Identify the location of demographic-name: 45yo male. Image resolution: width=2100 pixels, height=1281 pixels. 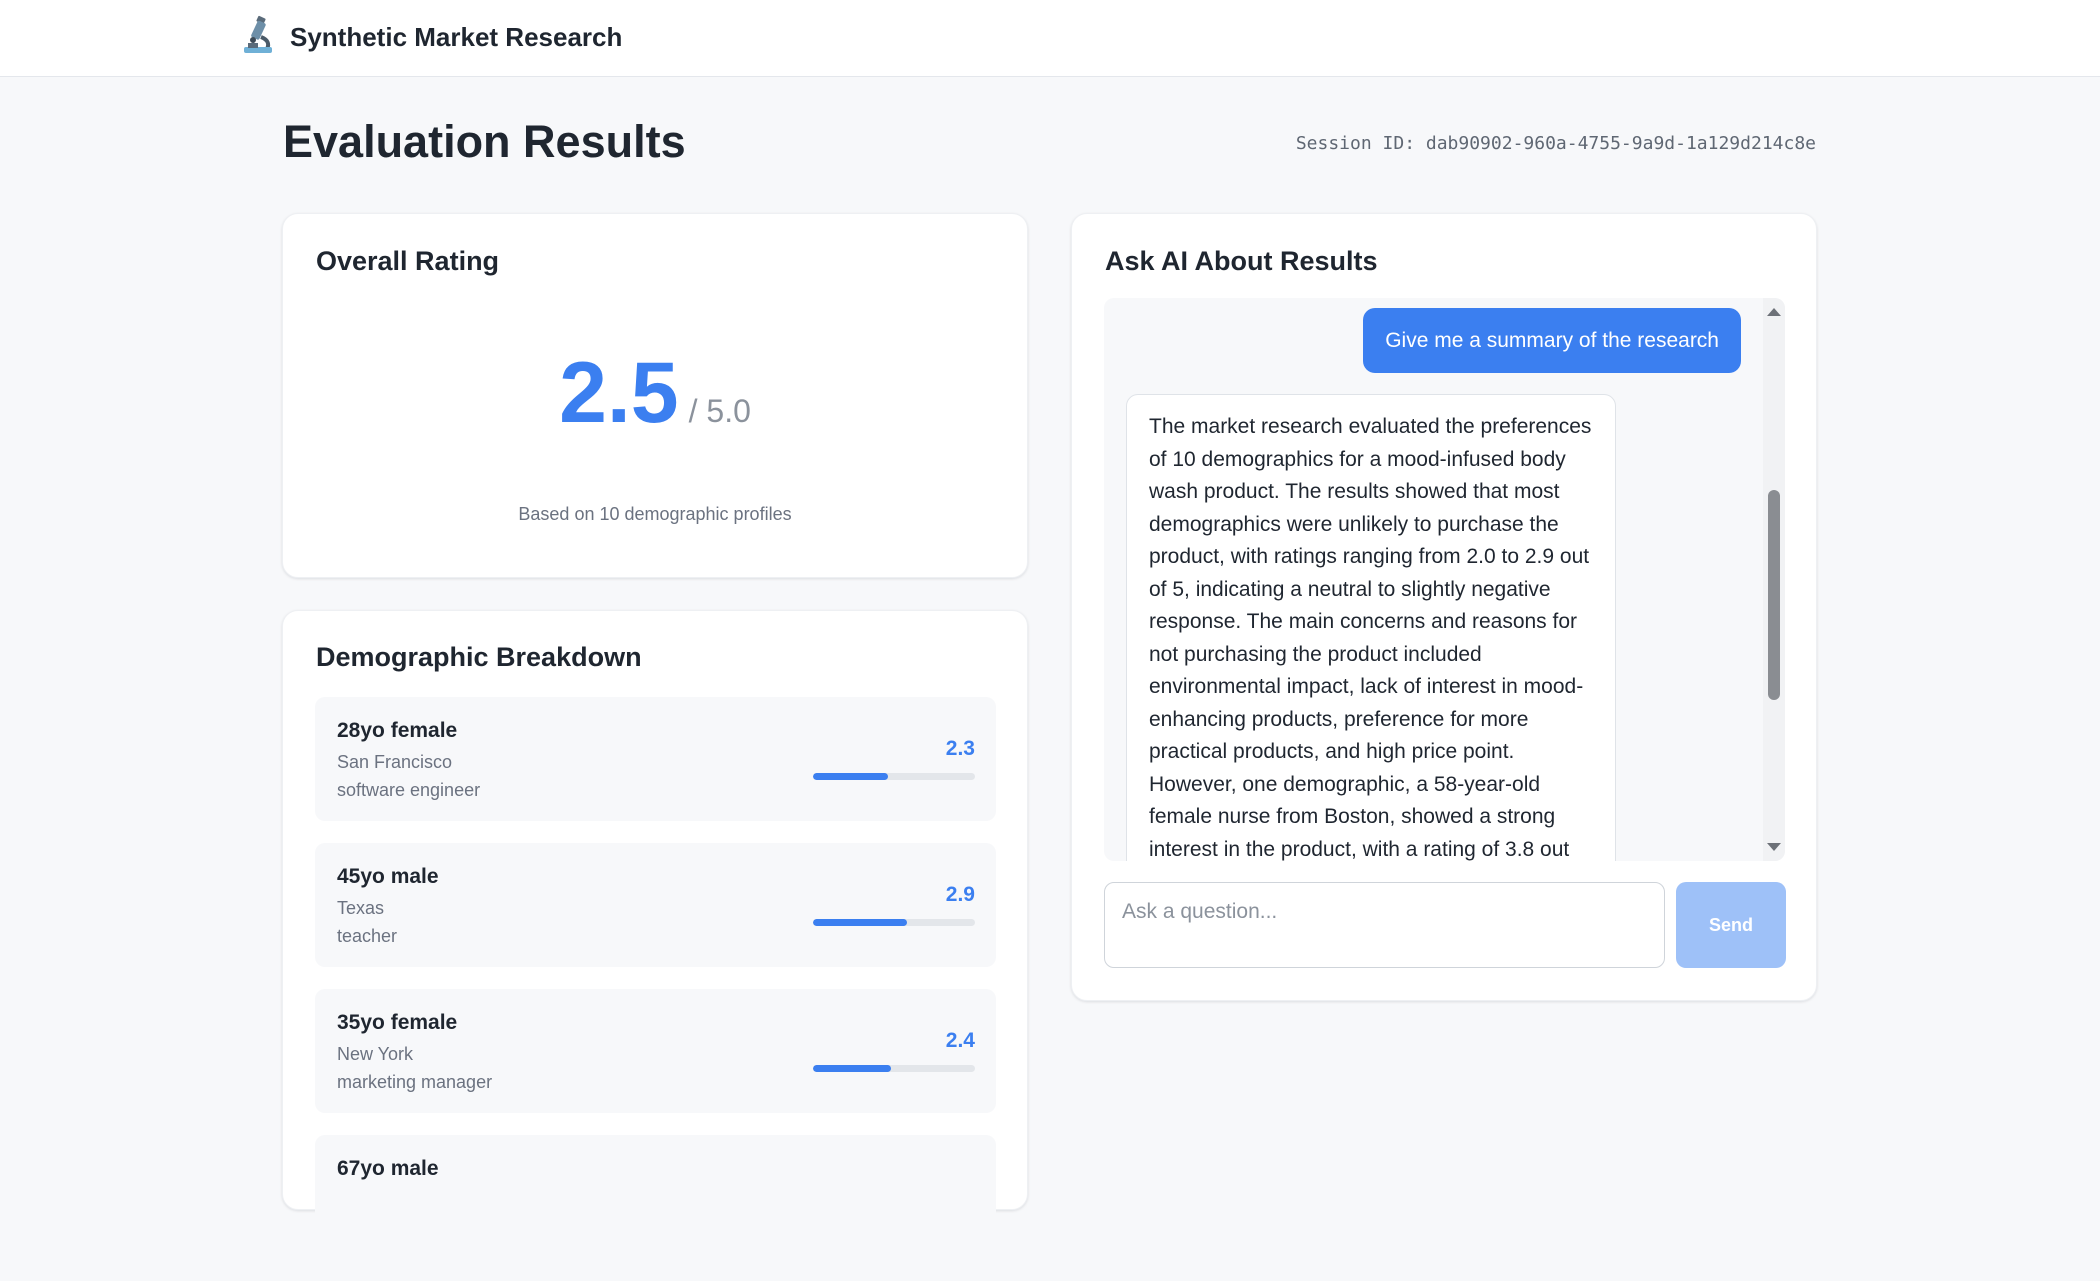
(388, 876).